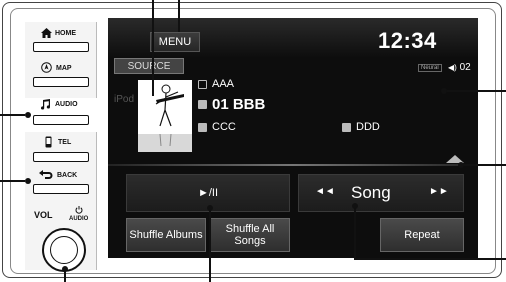 This screenshot has width=506, height=282. What do you see at coordinates (61, 189) in the screenshot?
I see `back-button` at bounding box center [61, 189].